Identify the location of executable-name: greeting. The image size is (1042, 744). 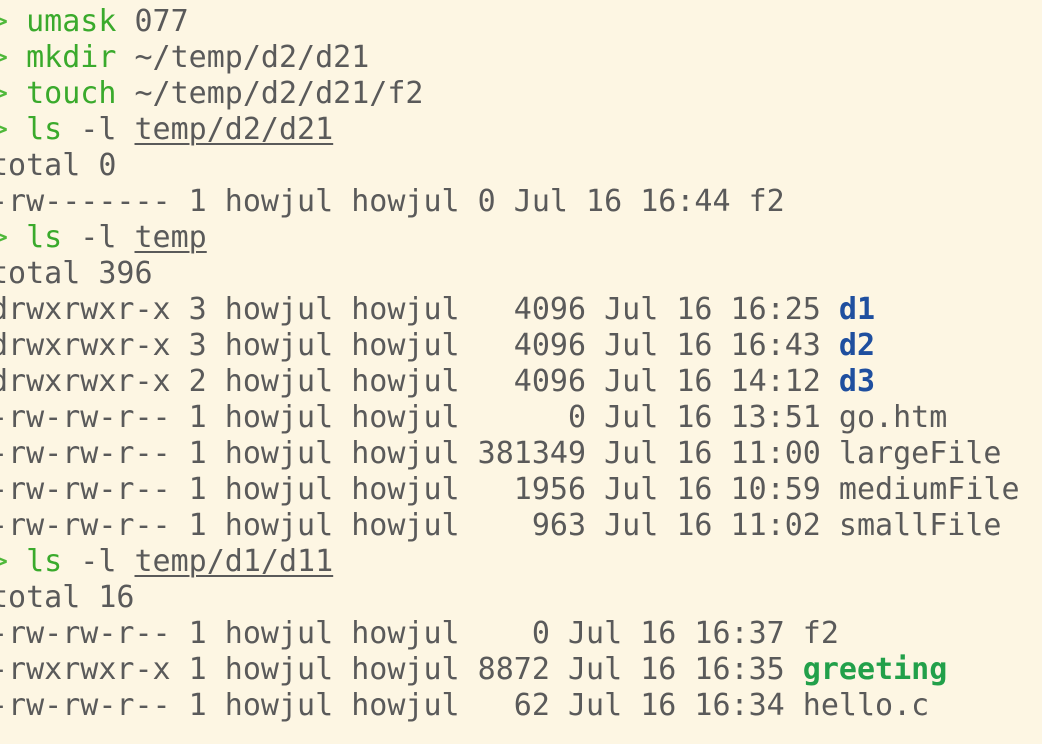
(875, 669).